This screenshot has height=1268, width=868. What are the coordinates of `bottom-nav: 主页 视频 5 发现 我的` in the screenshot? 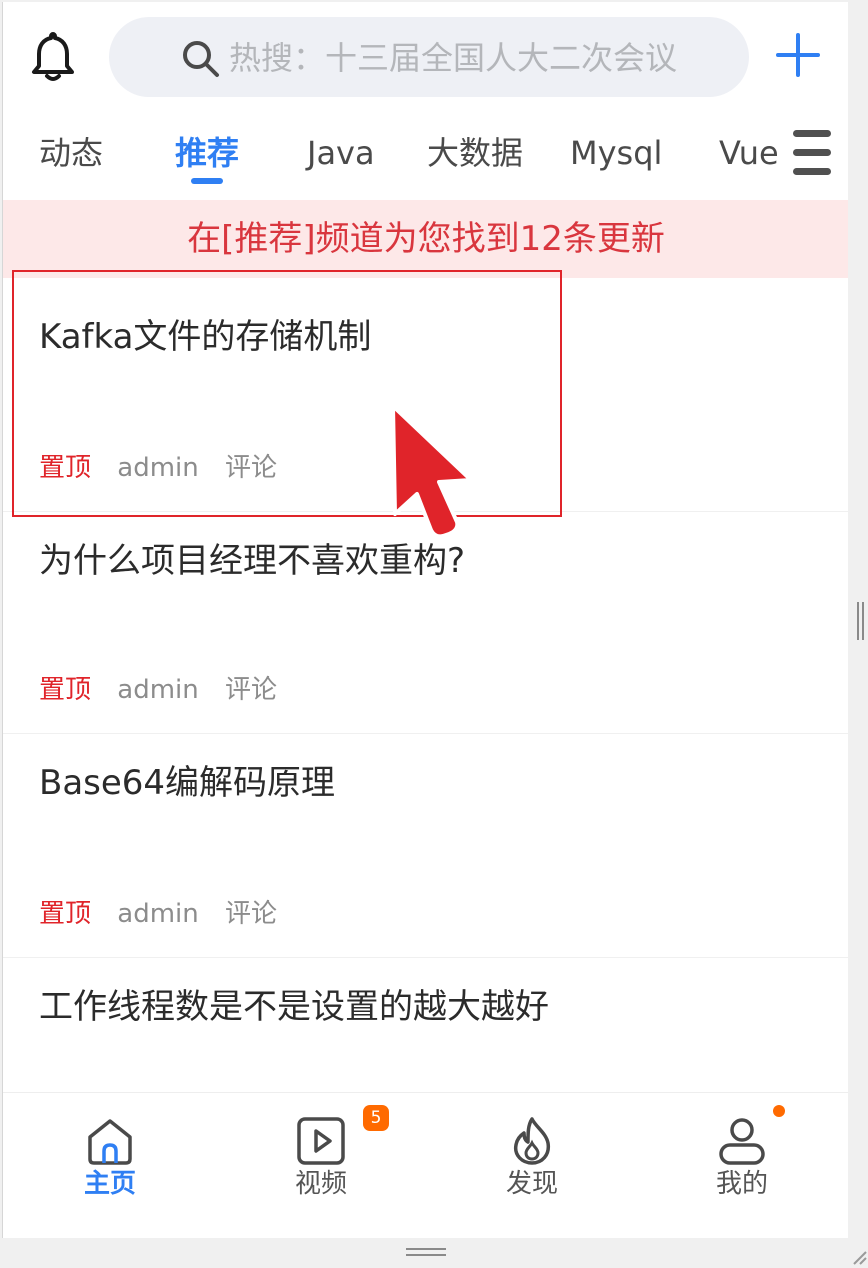 It's located at (425, 1165).